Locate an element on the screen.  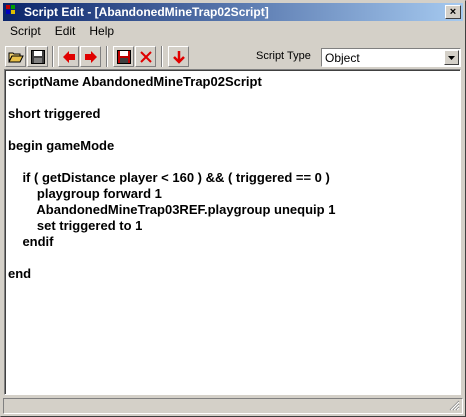
code-line: playgroup forward 1 is located at coordinates (85, 193).